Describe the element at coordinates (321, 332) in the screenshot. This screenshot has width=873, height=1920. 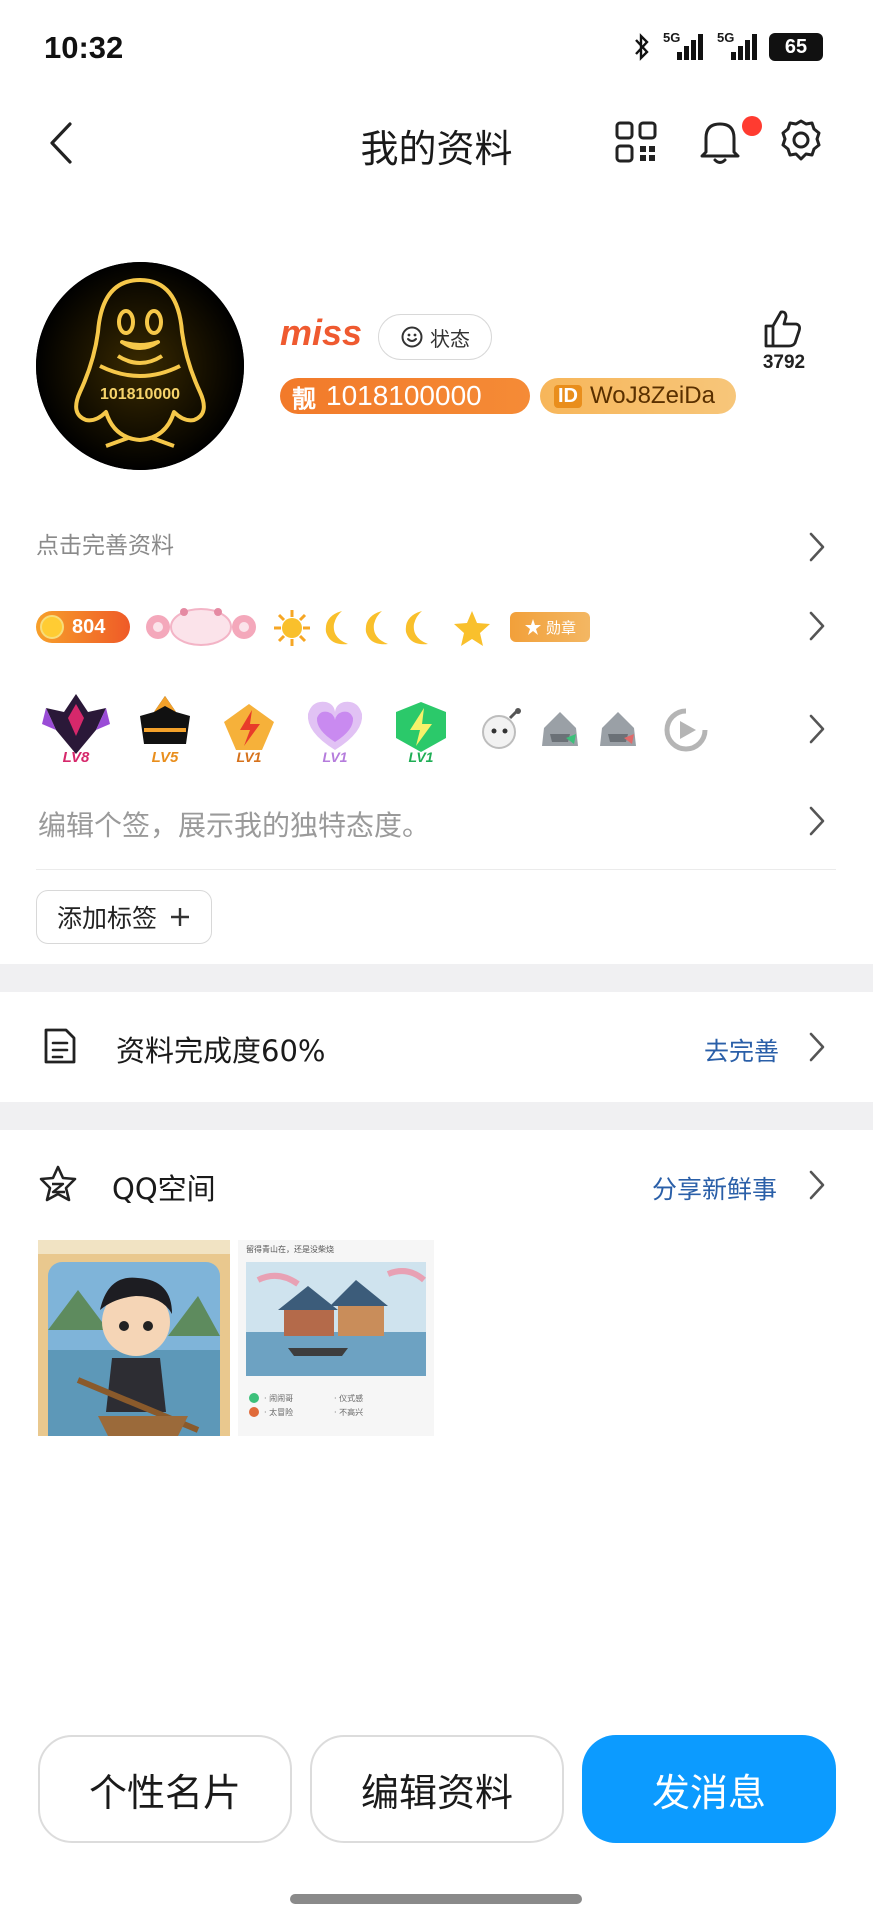
I see `nickname: miss` at that location.